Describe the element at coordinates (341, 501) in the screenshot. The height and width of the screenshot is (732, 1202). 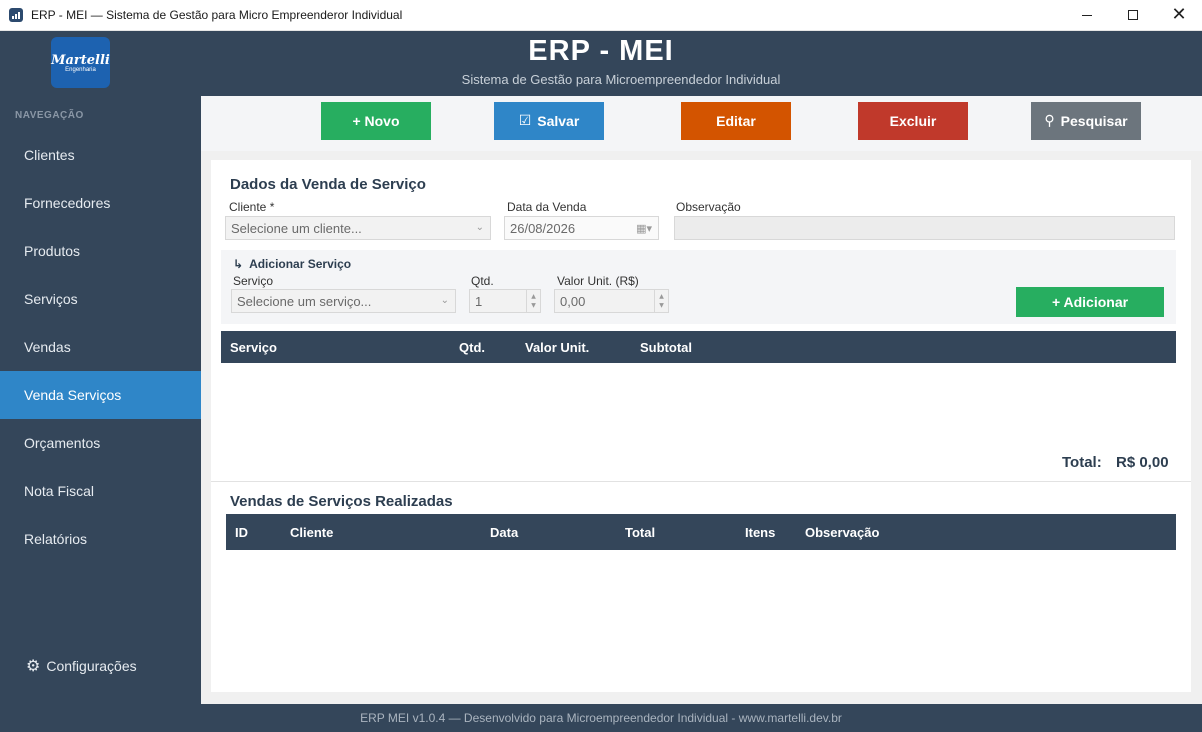
I see `sales-section-title: Vendas de Serviços Realizadas` at that location.